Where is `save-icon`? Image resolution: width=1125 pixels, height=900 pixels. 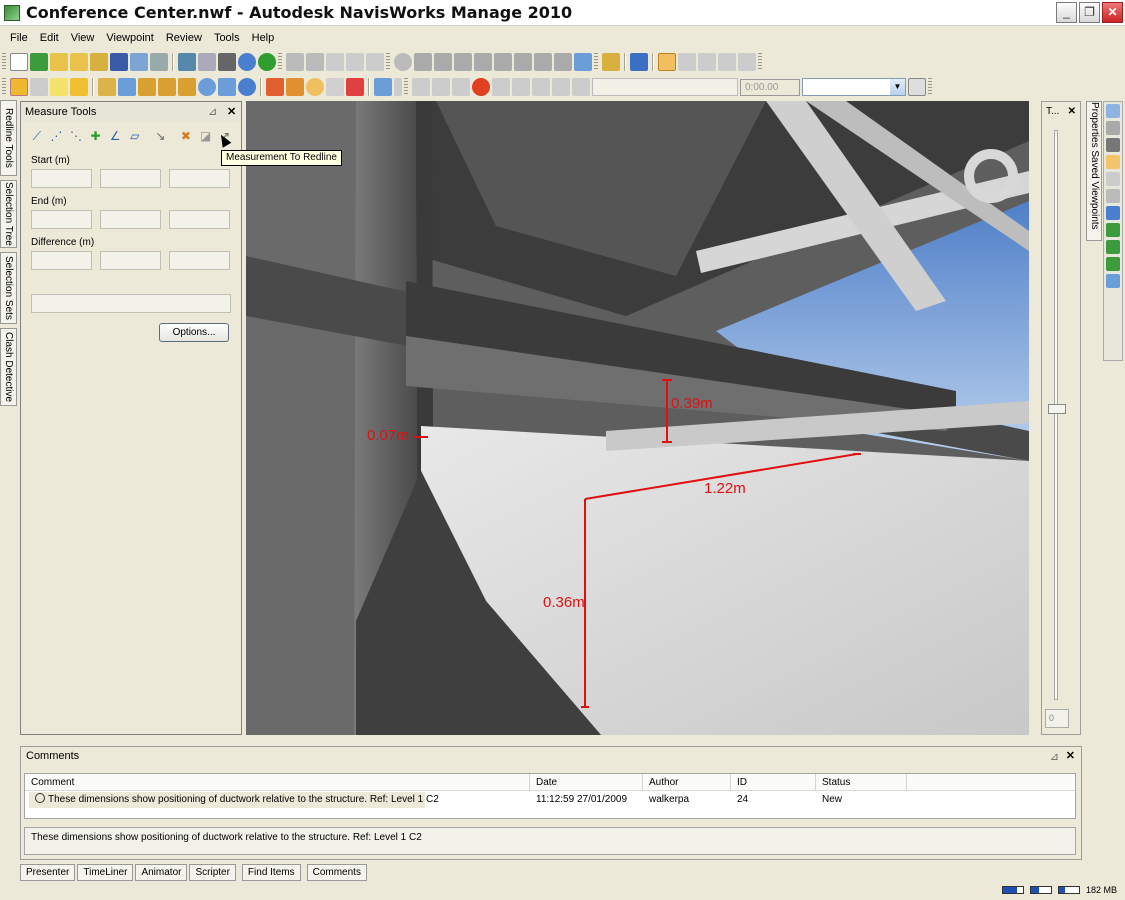 save-icon is located at coordinates (119, 62).